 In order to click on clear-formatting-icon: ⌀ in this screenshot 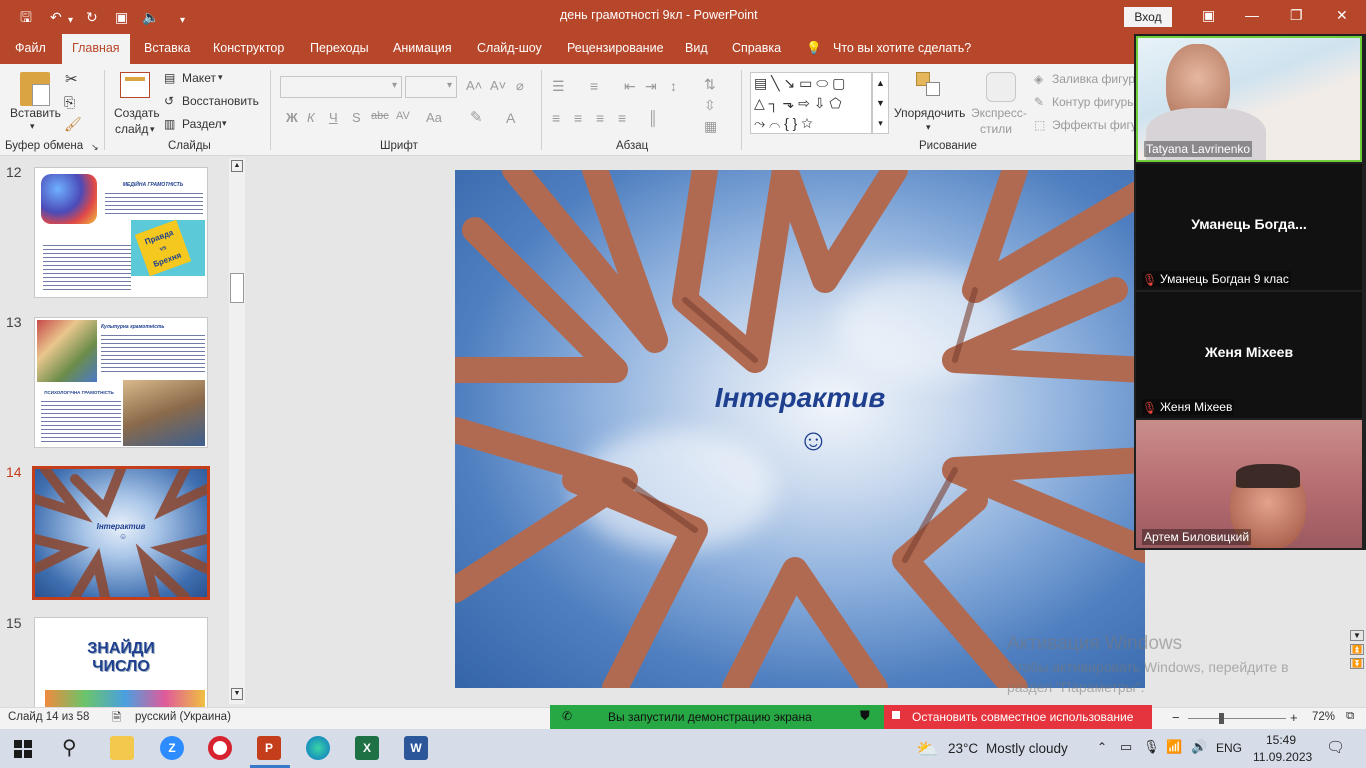, I will do `click(520, 86)`.